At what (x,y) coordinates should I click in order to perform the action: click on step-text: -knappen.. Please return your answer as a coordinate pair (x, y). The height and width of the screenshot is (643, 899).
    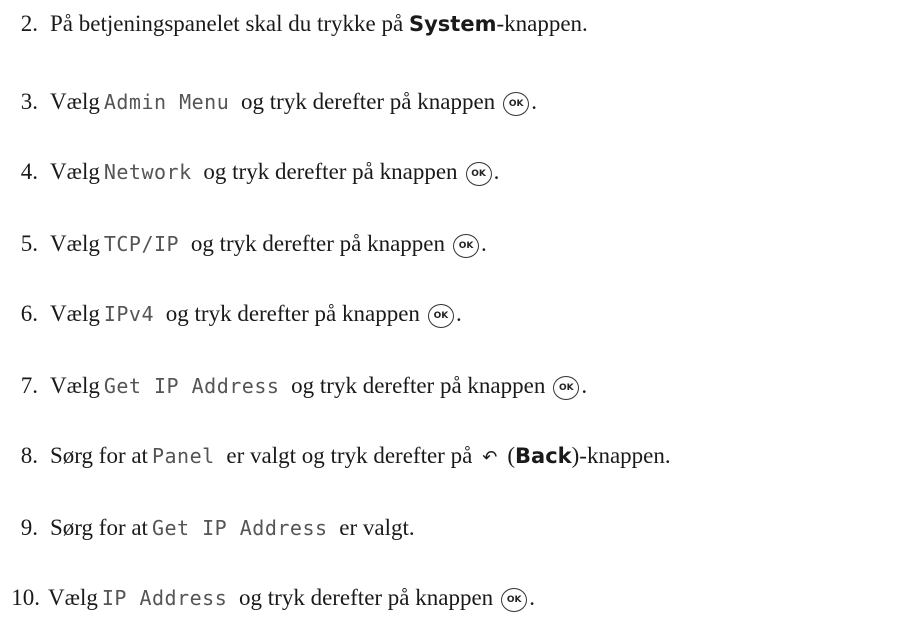
    Looking at the image, I should click on (542, 23).